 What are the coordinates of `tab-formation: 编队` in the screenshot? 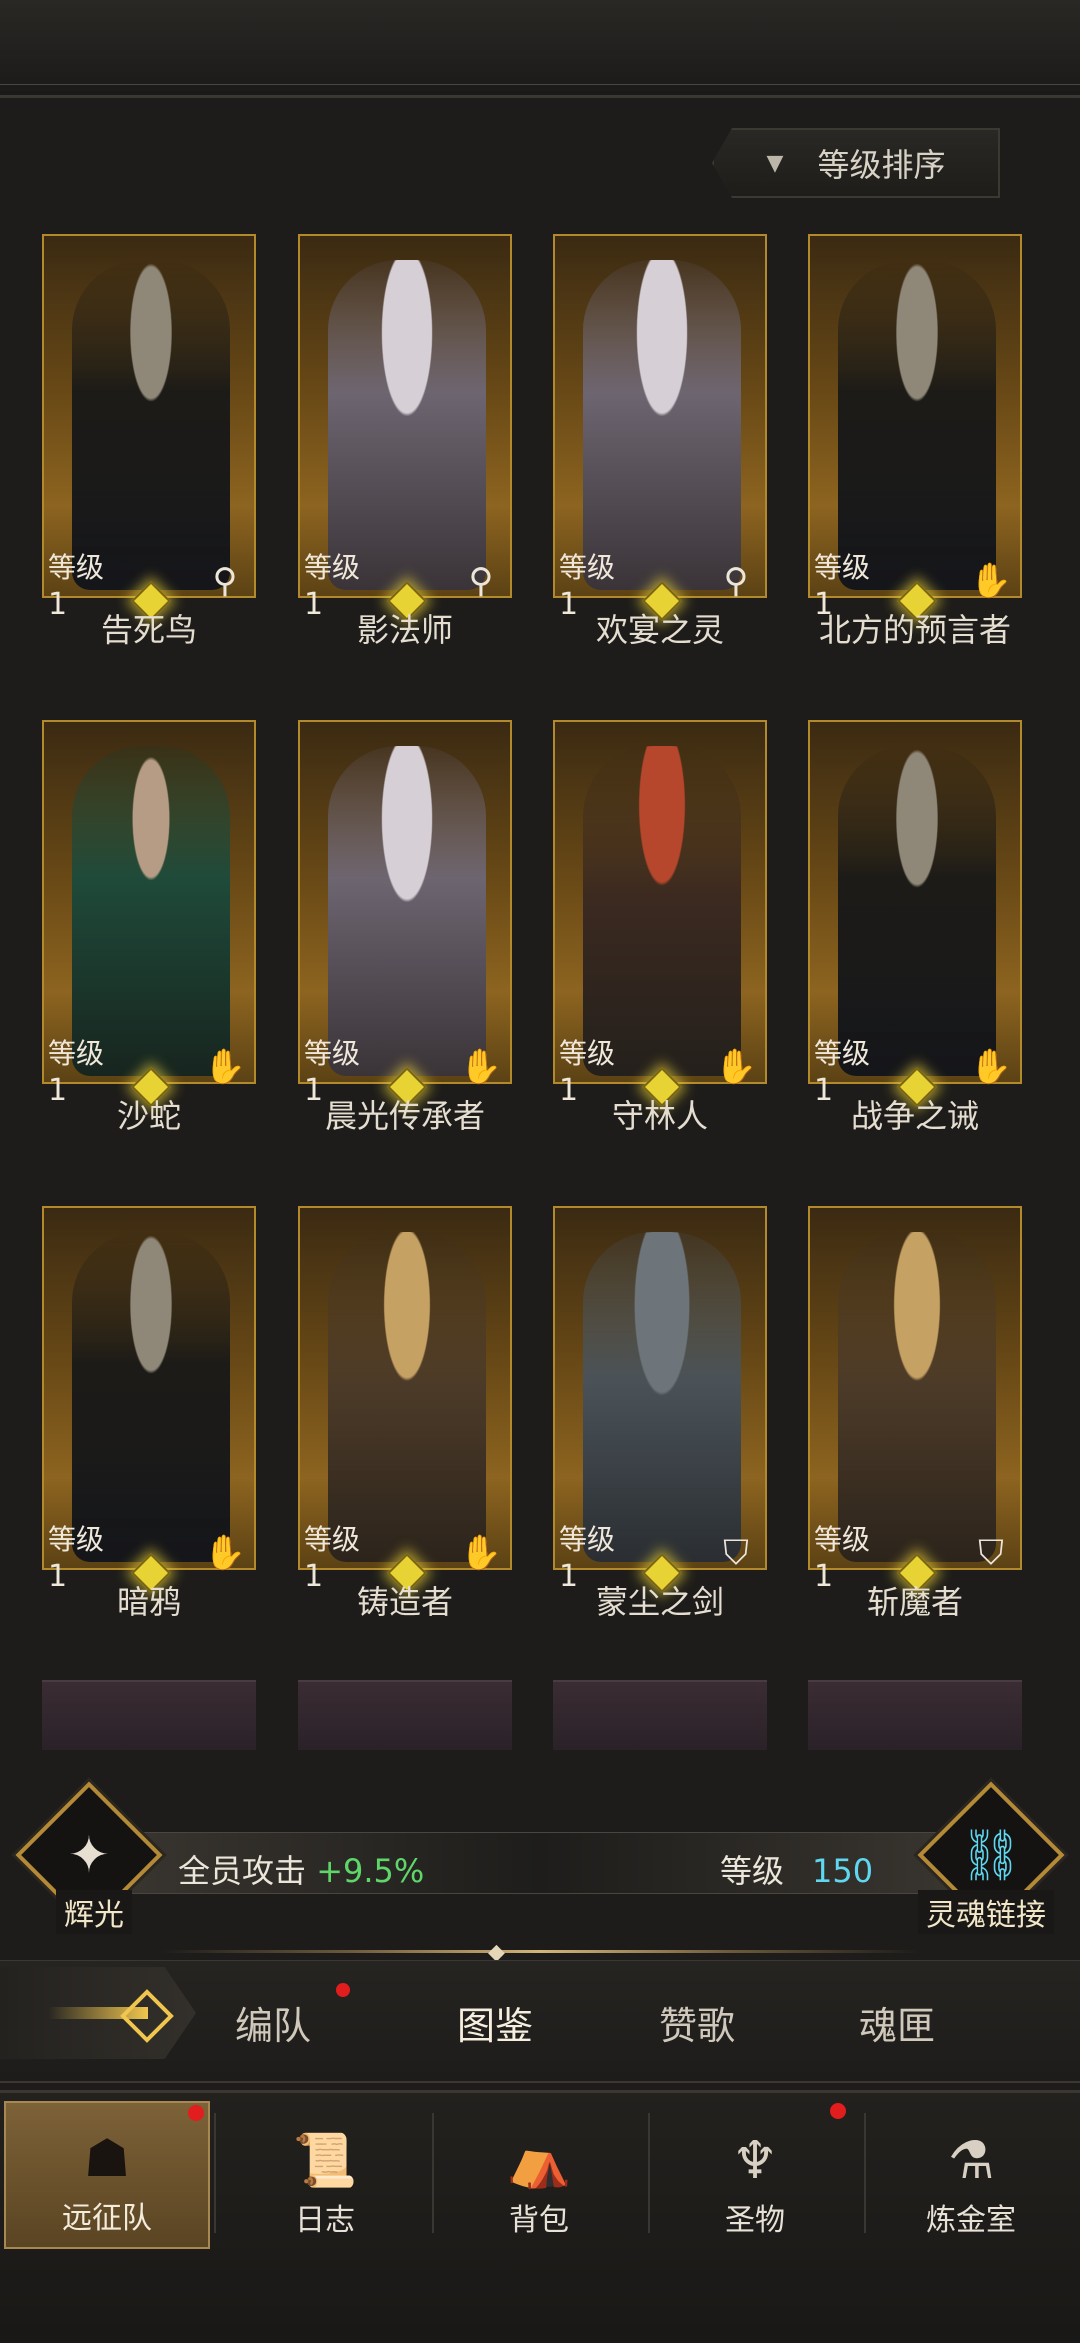 It's located at (273, 2022).